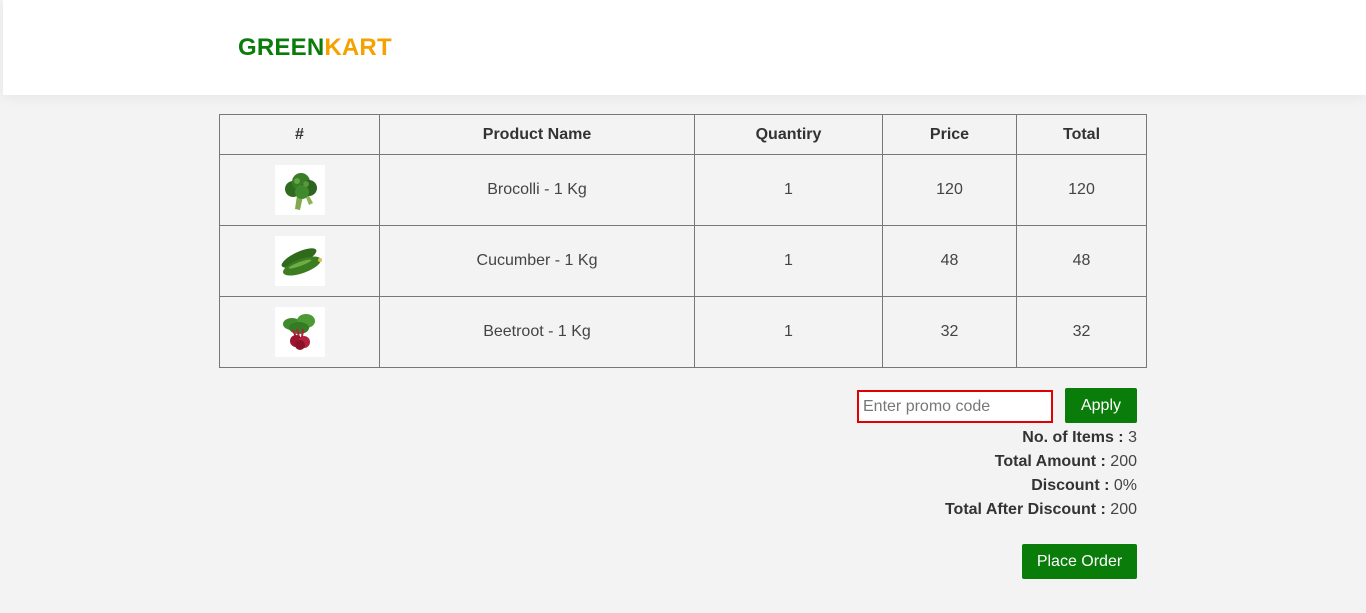  What do you see at coordinates (1125, 485) in the screenshot?
I see `discount-value: 0%` at bounding box center [1125, 485].